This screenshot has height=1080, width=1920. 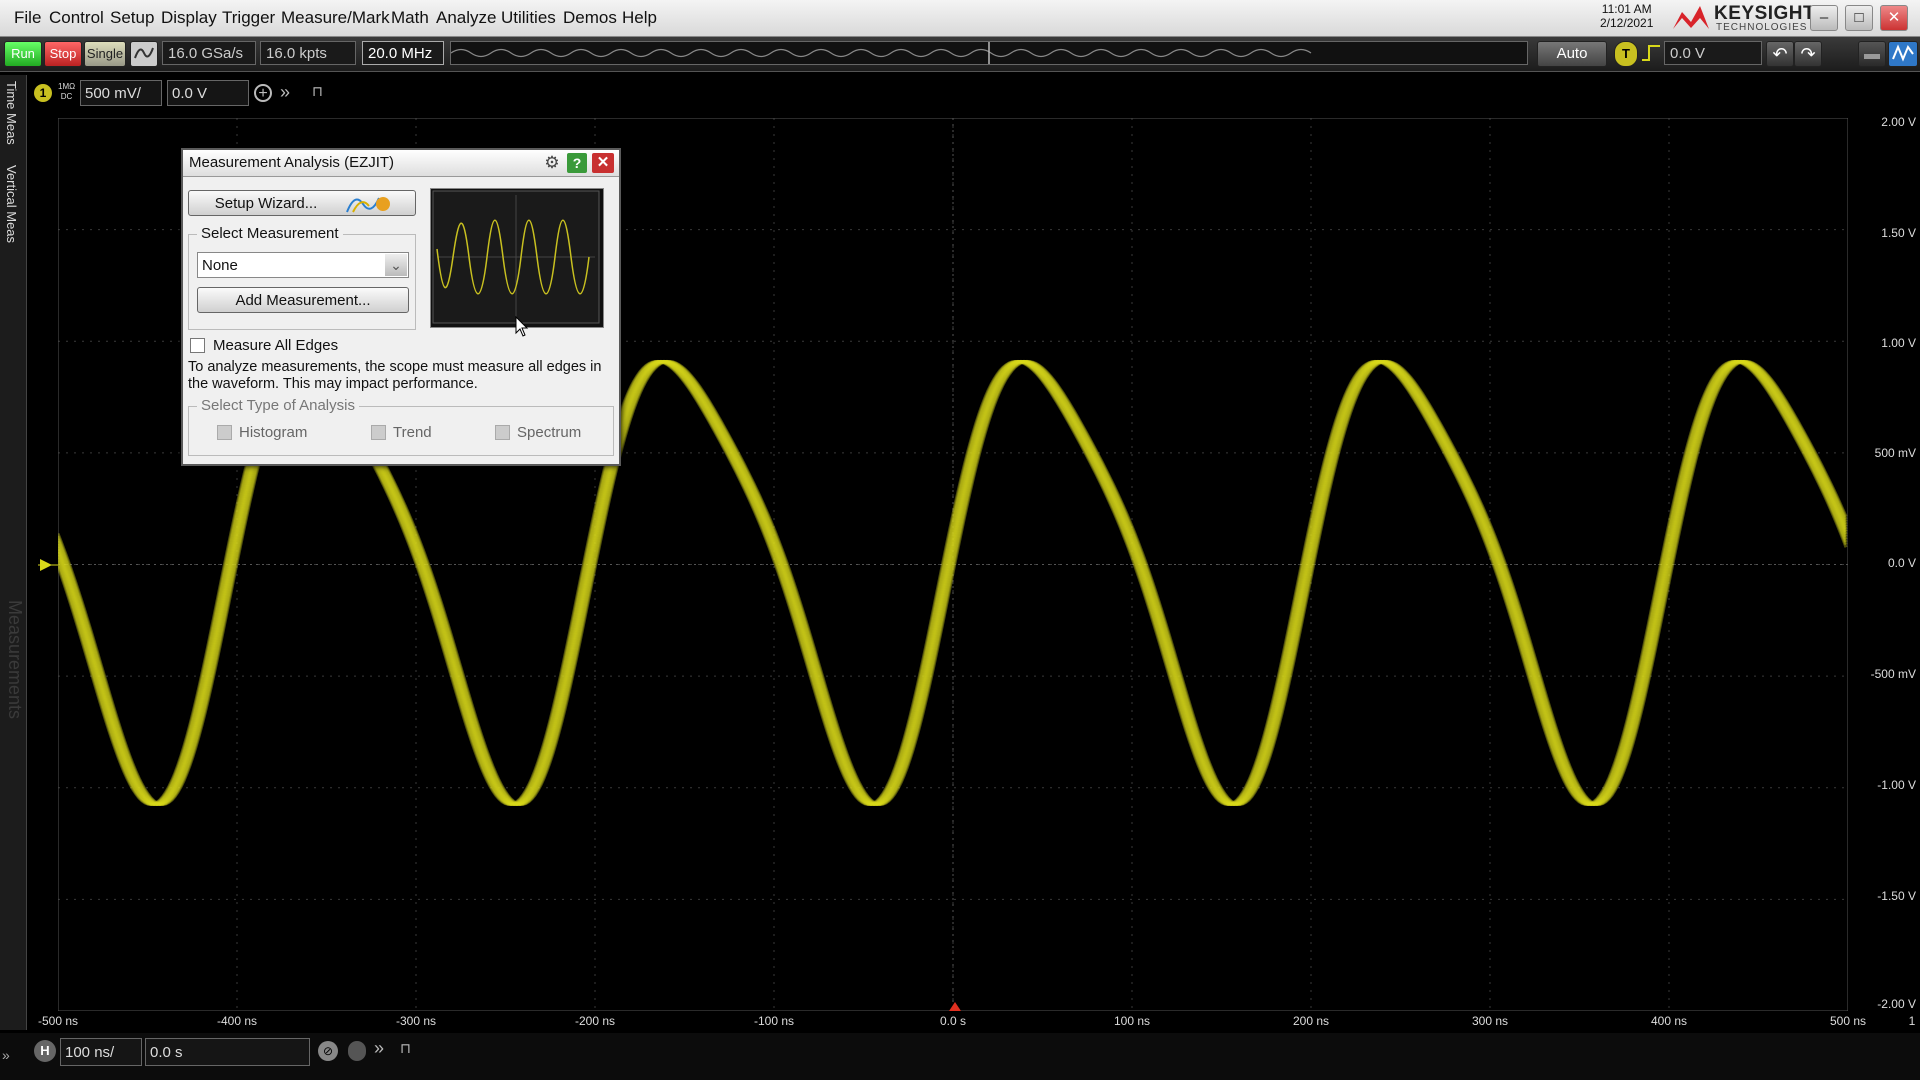 I want to click on timebase-pin-icon: ⊓, so click(x=405, y=1048).